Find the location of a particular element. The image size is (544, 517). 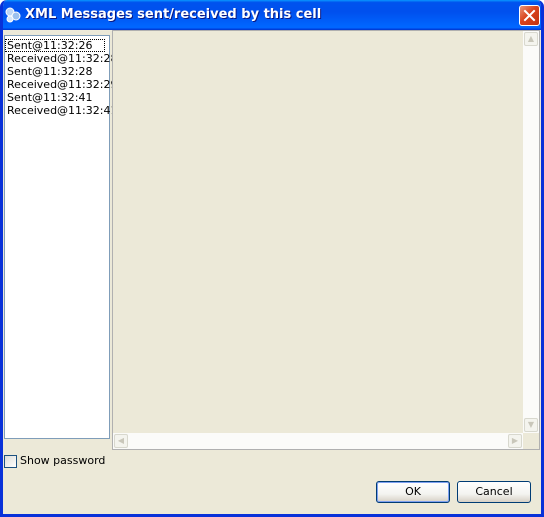

chevron-left-icon: ◀ is located at coordinates (121, 440).